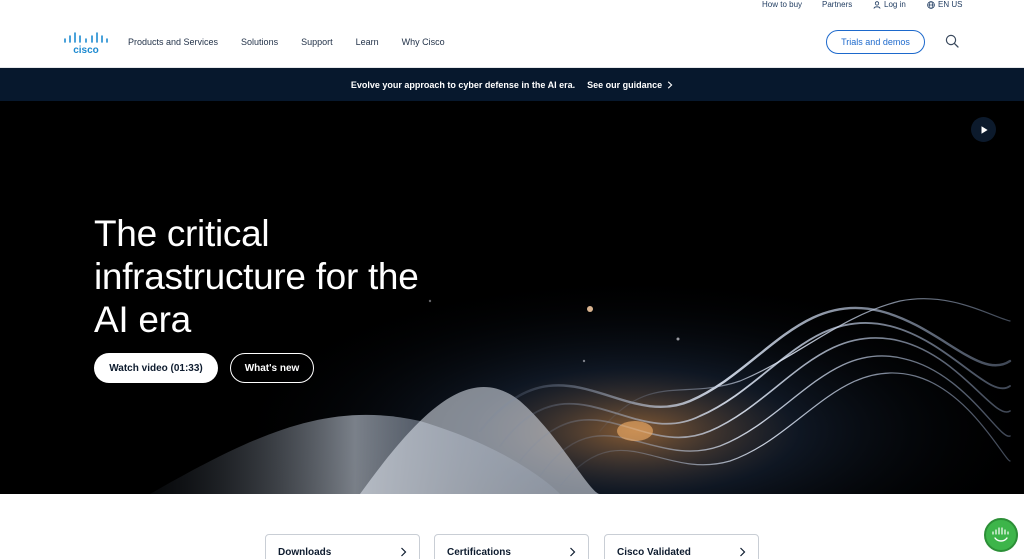 The image size is (1024, 559). What do you see at coordinates (681, 546) in the screenshot?
I see `card-cisco-validated: Cisco Validated` at bounding box center [681, 546].